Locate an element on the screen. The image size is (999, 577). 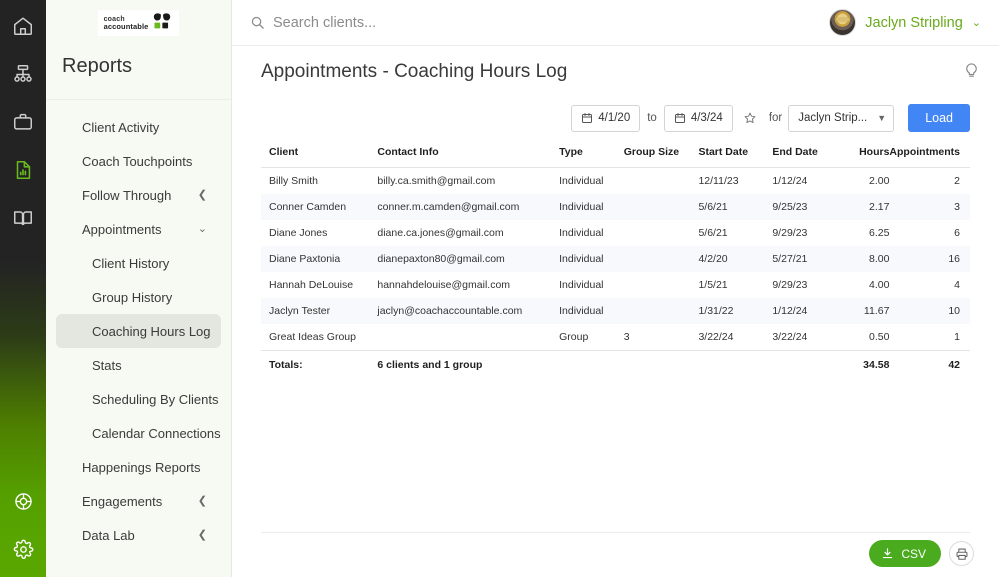
column-header-type: Type is located at coordinates (591, 157).